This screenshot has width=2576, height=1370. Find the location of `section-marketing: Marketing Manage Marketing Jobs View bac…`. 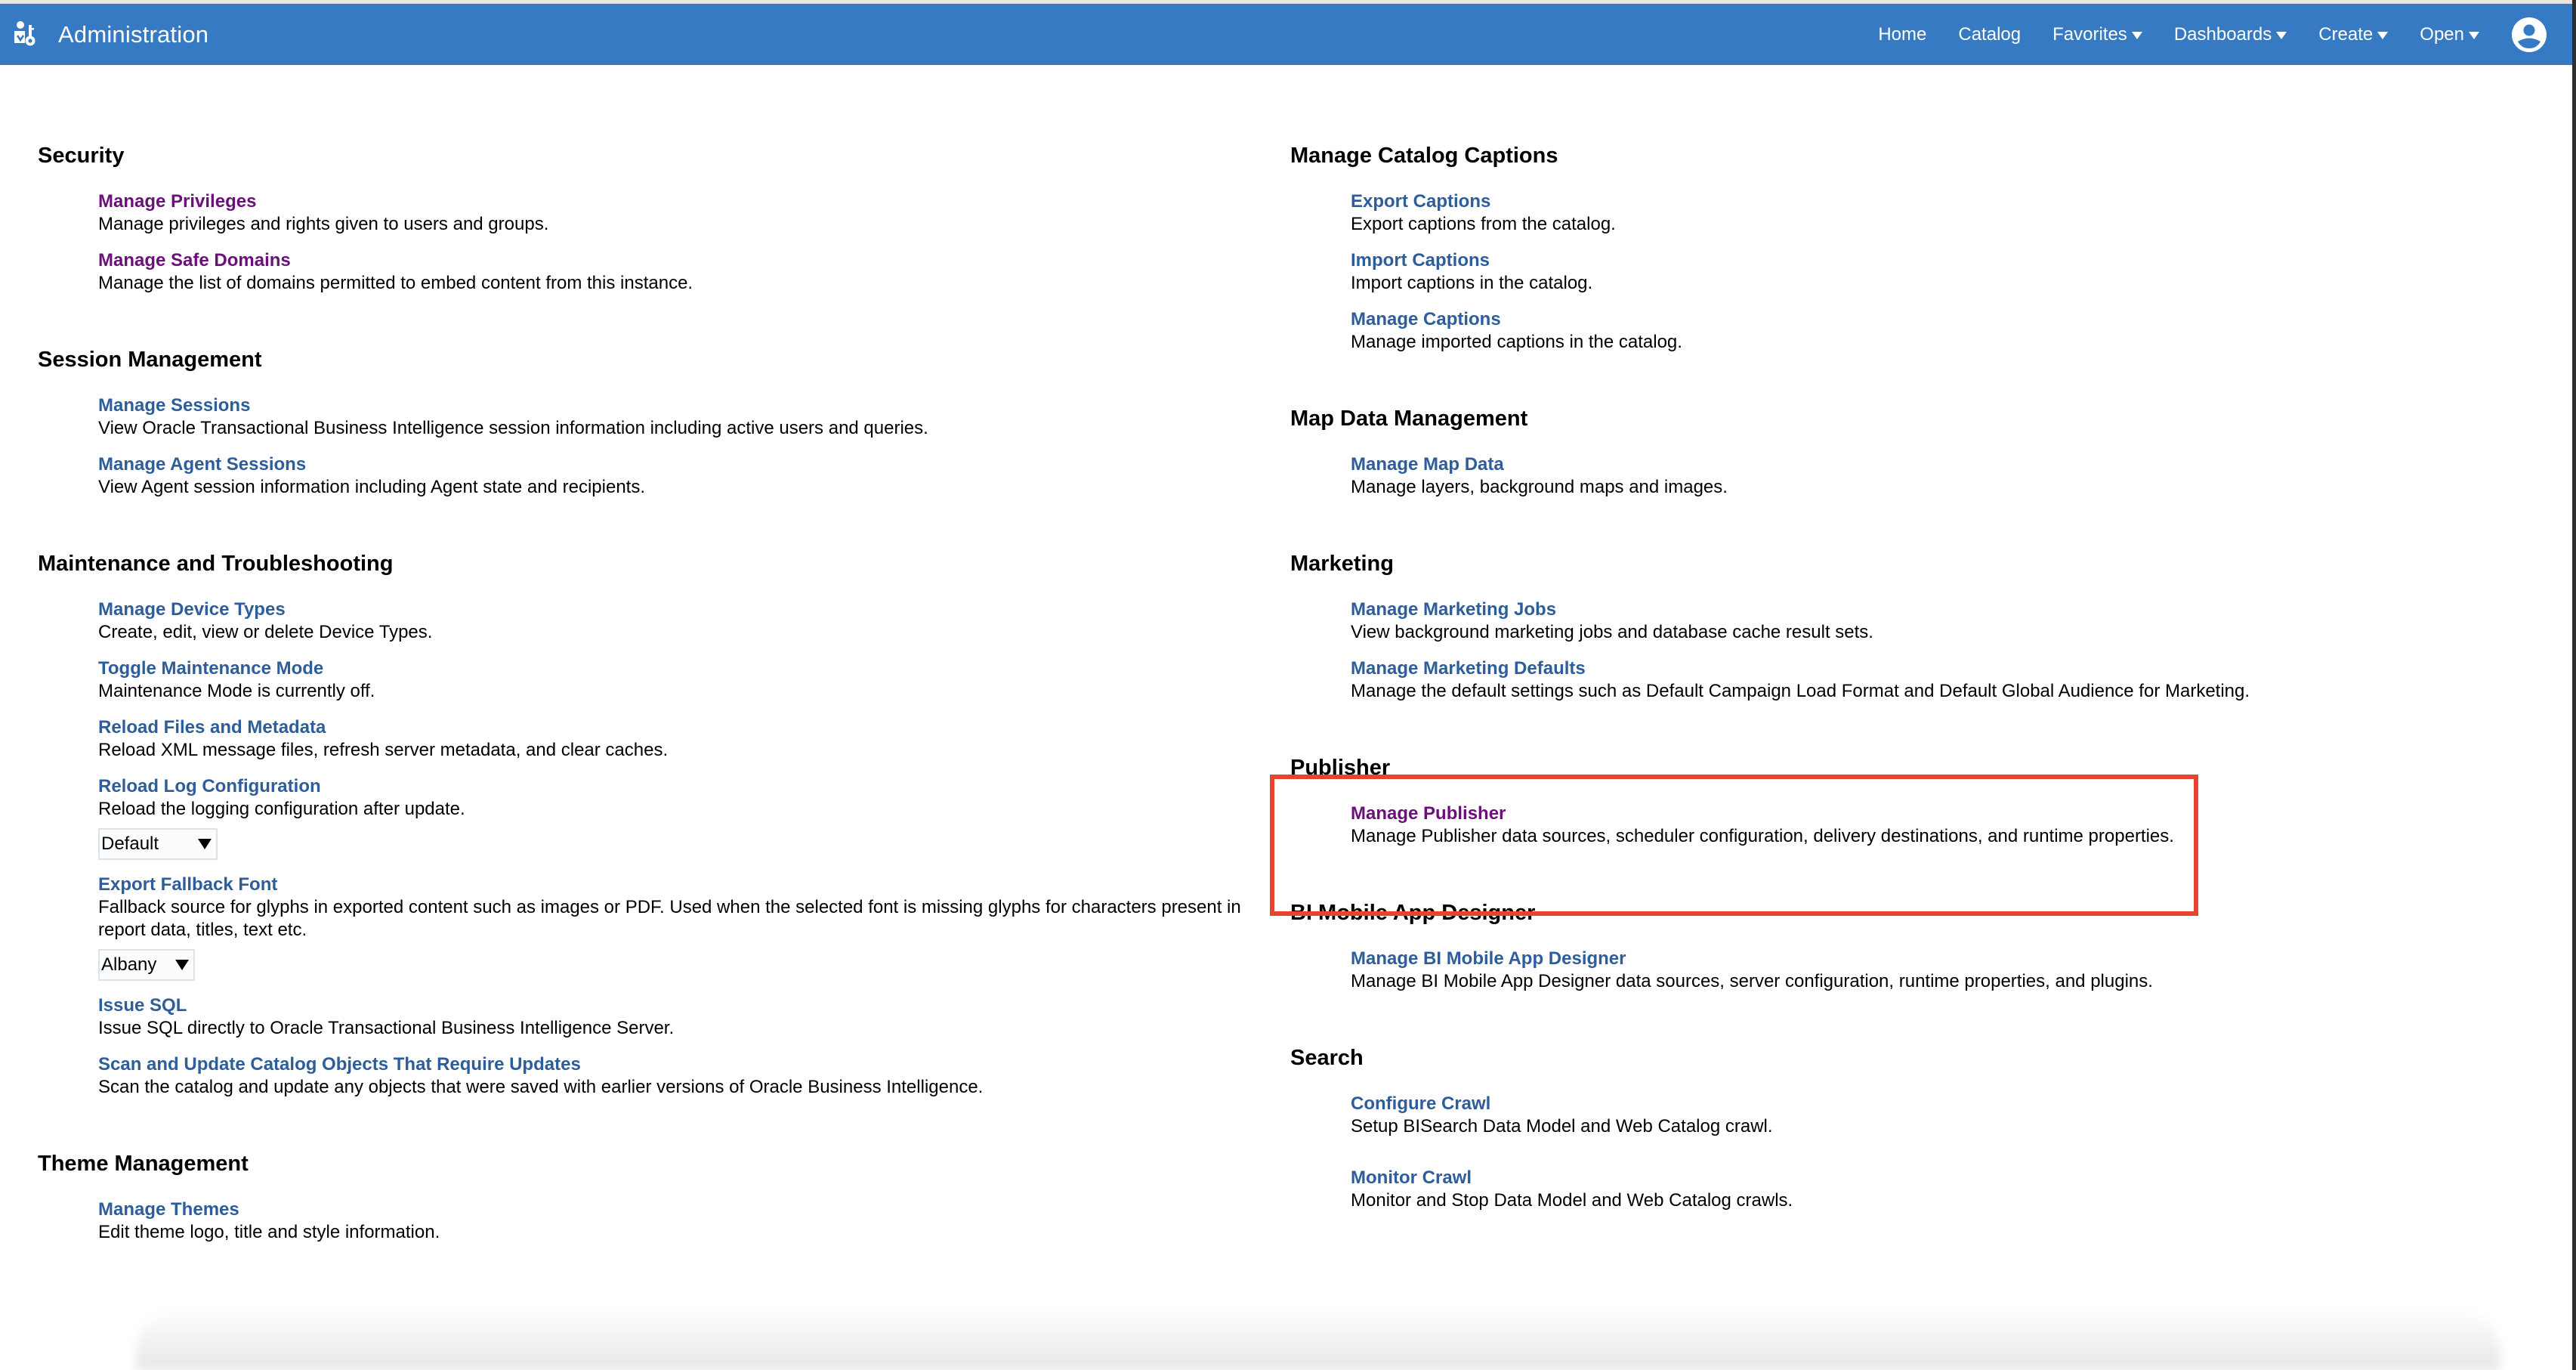

section-marketing: Marketing Manage Marketing Jobs View bac… is located at coordinates (1909, 626).